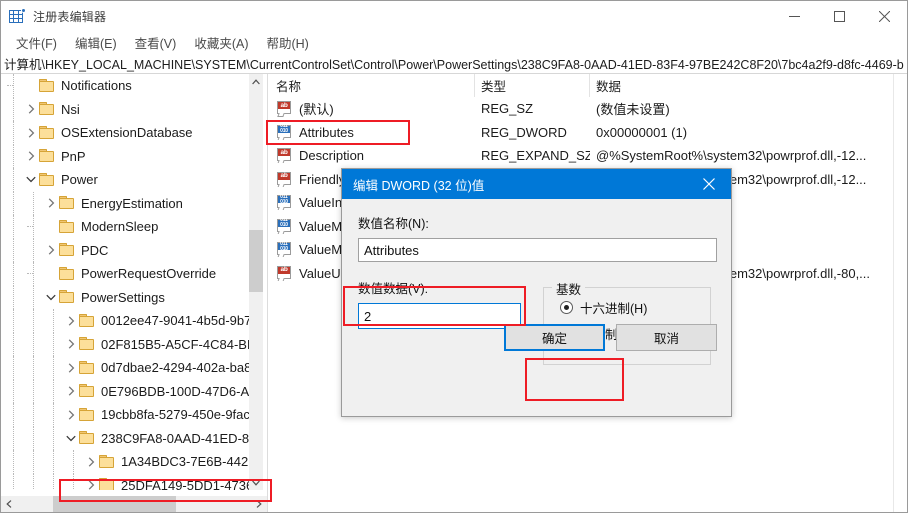 The height and width of the screenshot is (513, 908). What do you see at coordinates (256, 482) in the screenshot?
I see `scroll-down-arrow-icon` at bounding box center [256, 482].